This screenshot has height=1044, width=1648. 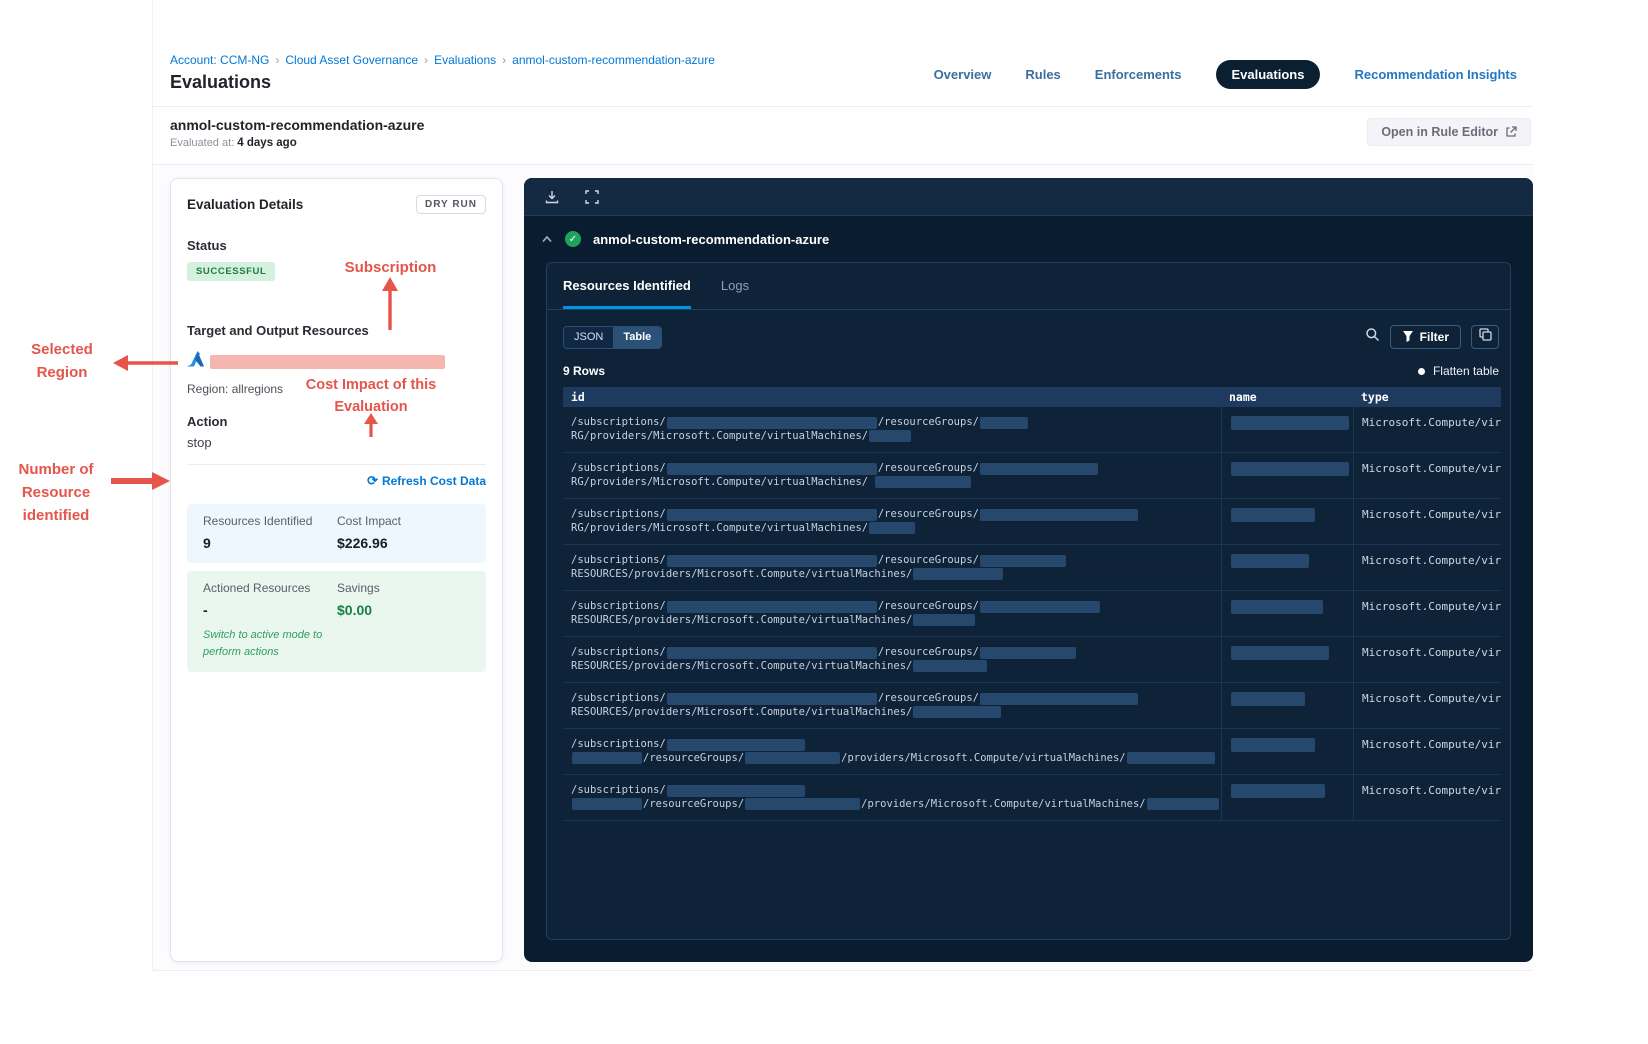 What do you see at coordinates (963, 74) in the screenshot?
I see `nav-overview: Overview` at bounding box center [963, 74].